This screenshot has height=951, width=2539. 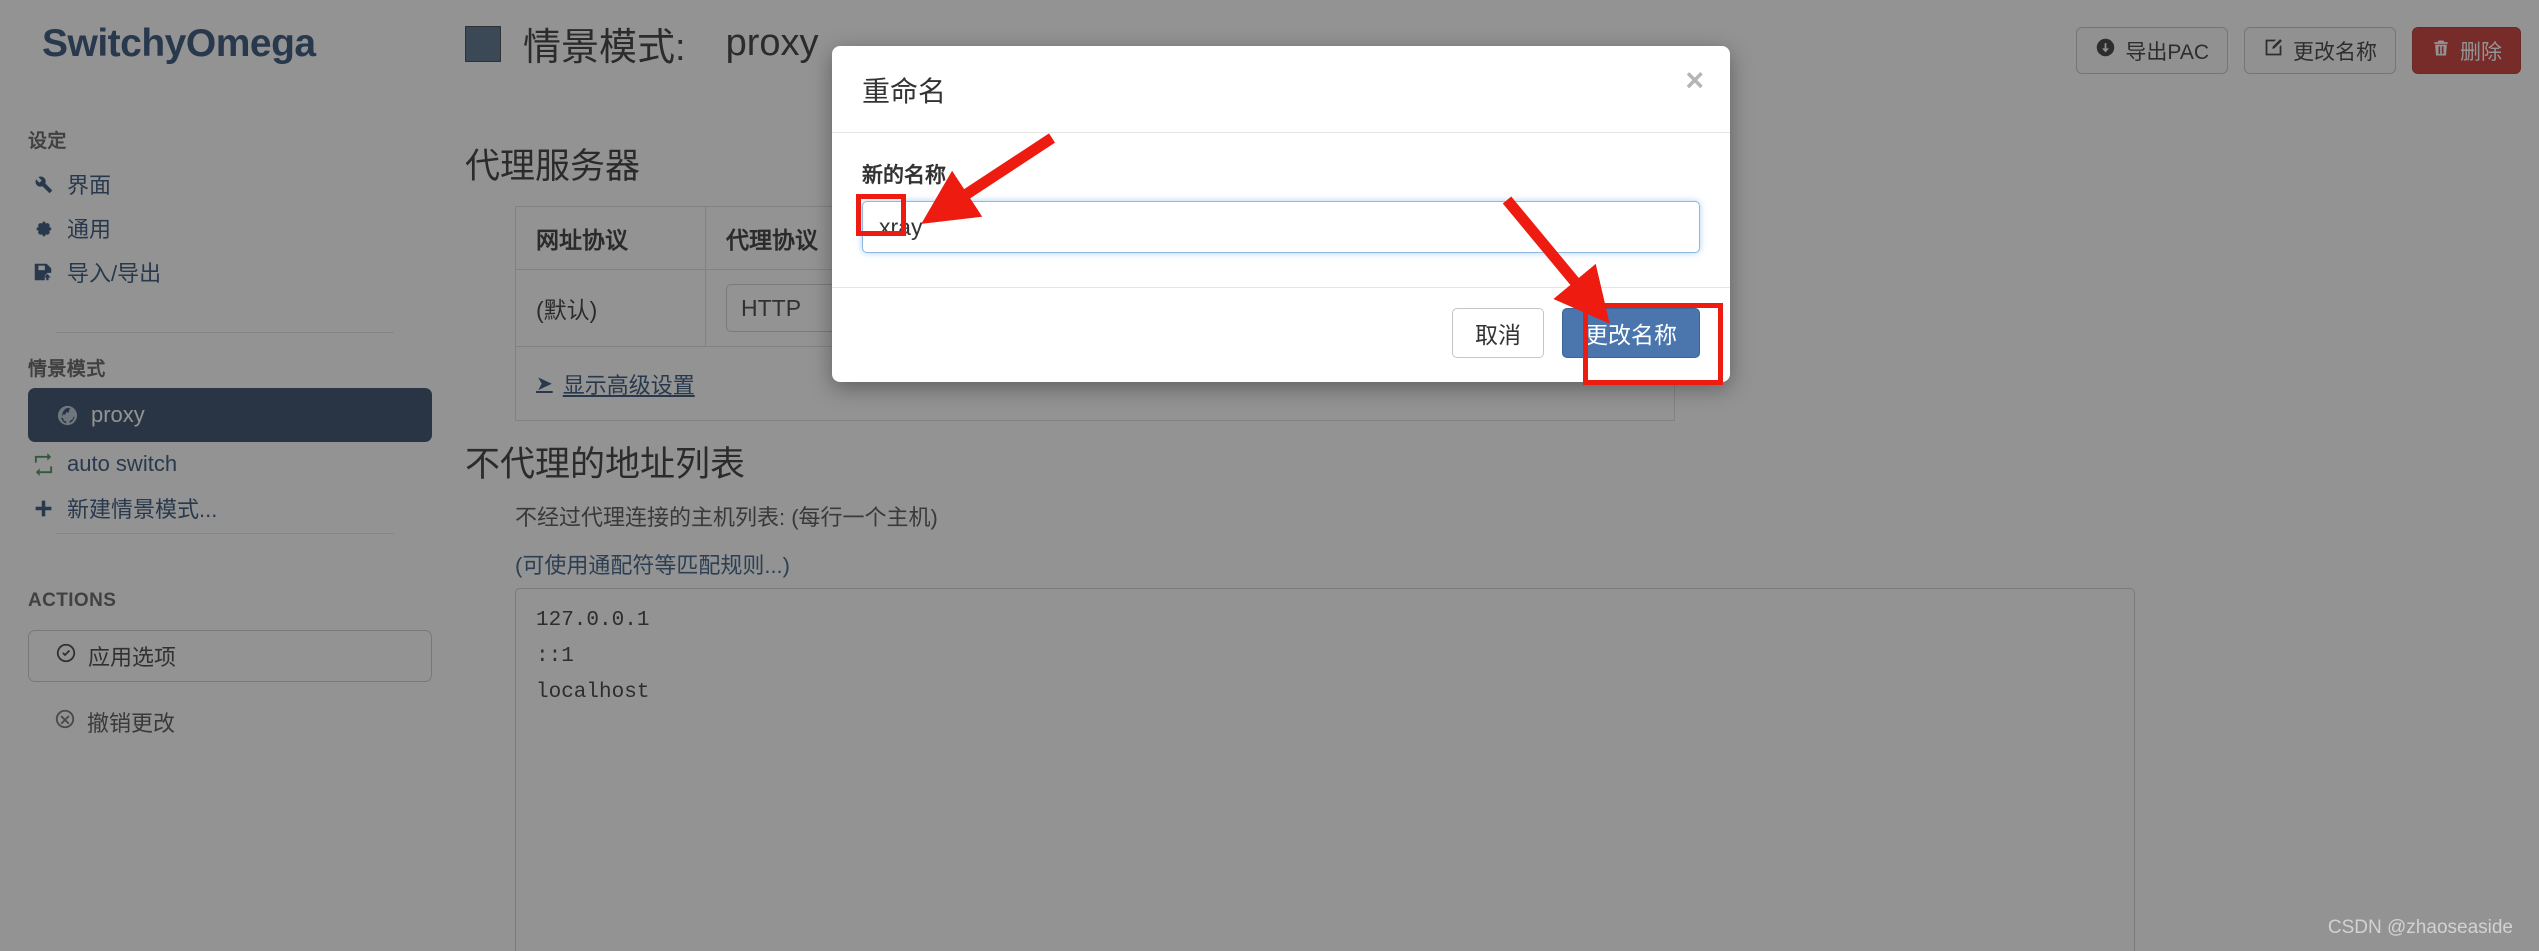 What do you see at coordinates (1631, 333) in the screenshot?
I see `confirm-rename-button: 更改名称` at bounding box center [1631, 333].